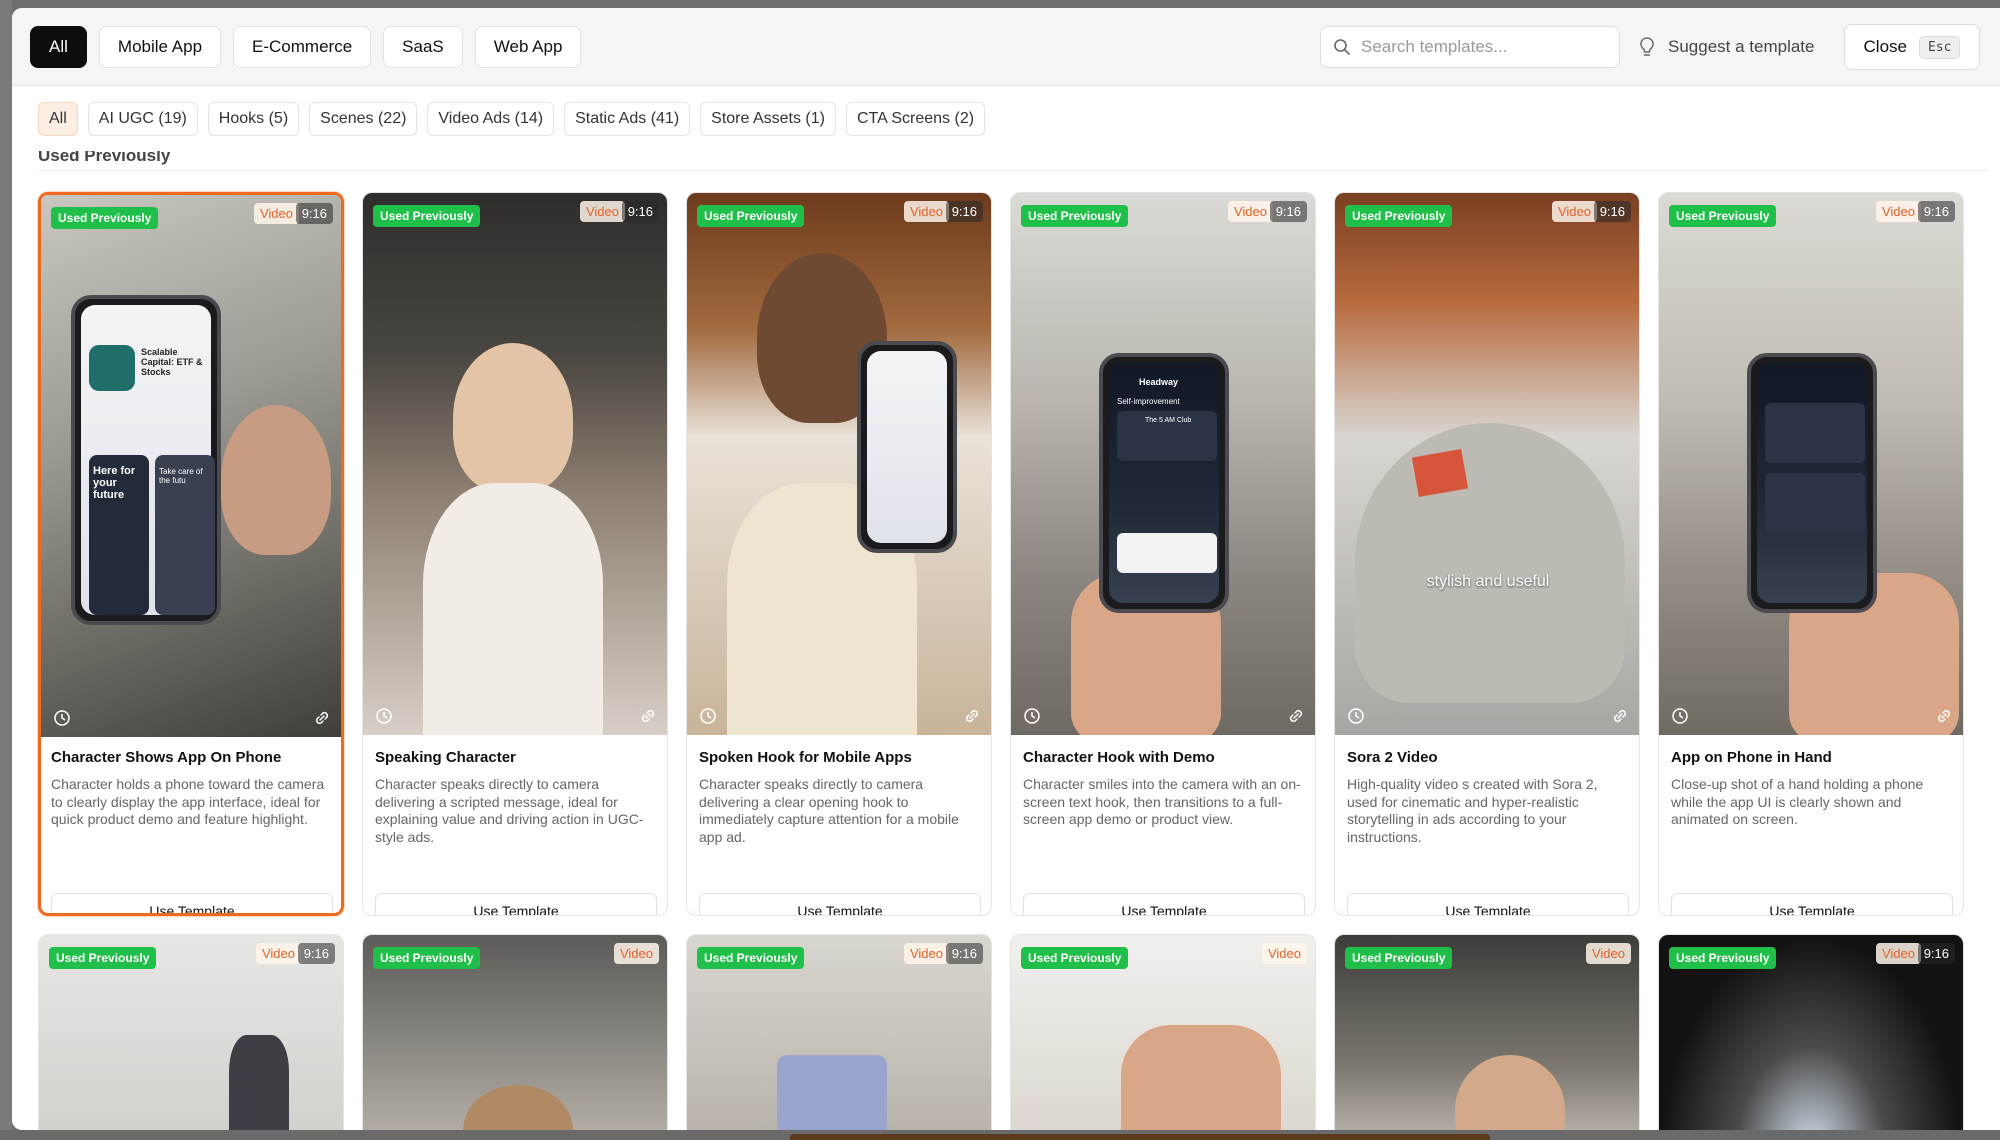  I want to click on book-on-ottoman, so click(1440, 473).